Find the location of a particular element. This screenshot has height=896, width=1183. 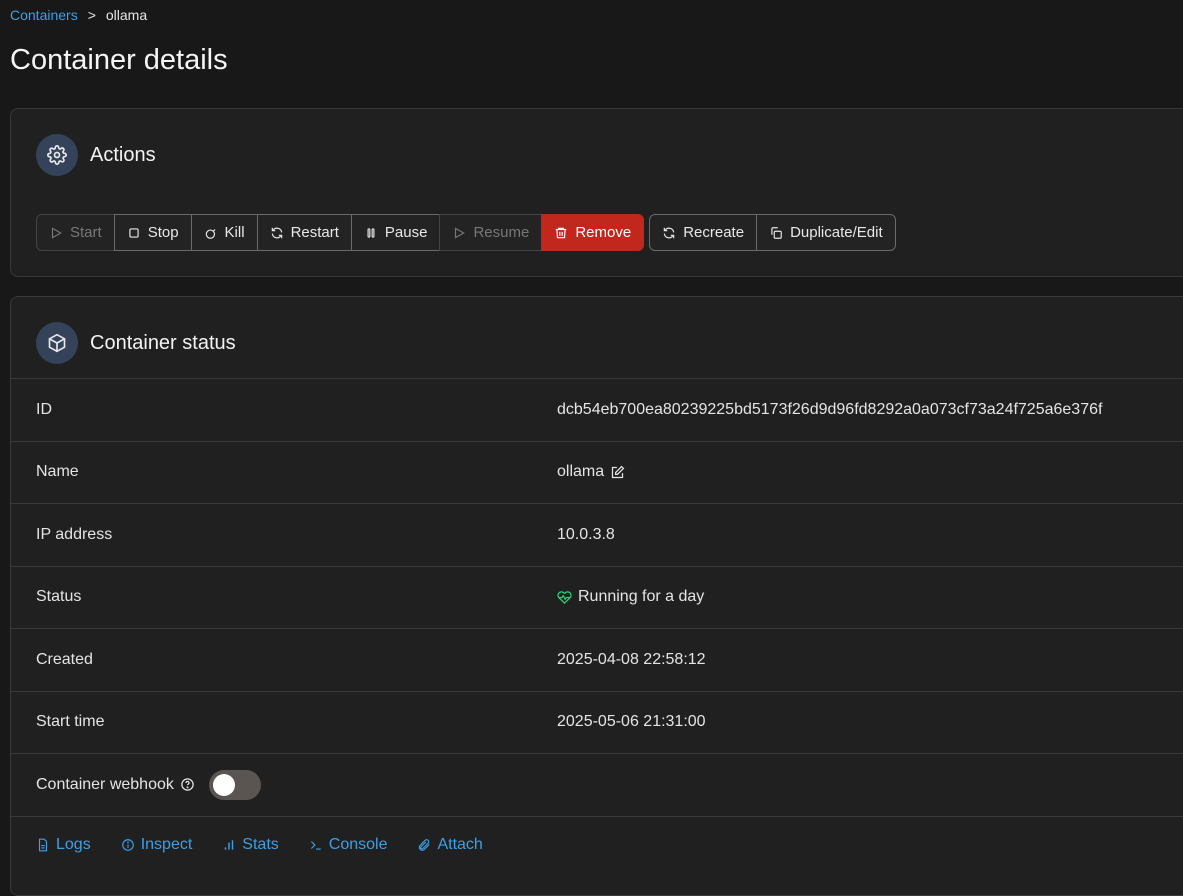

recreate-button: Recreate is located at coordinates (703, 232).